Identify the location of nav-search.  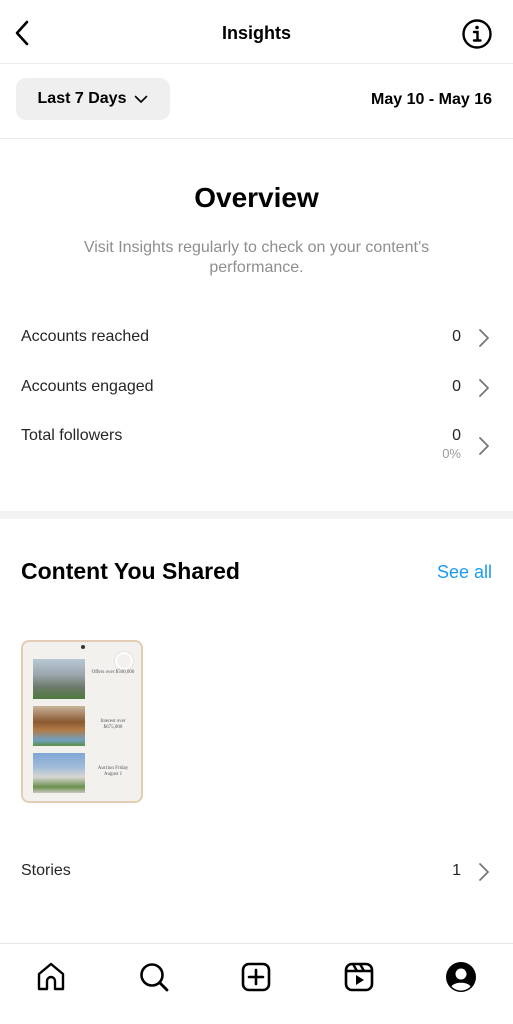
(154, 977).